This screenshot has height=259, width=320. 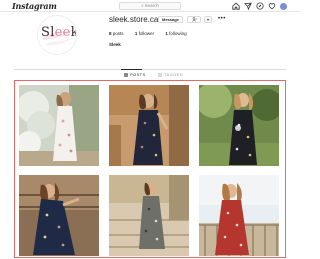 I want to click on search-placeholder: Search, so click(x=151, y=5).